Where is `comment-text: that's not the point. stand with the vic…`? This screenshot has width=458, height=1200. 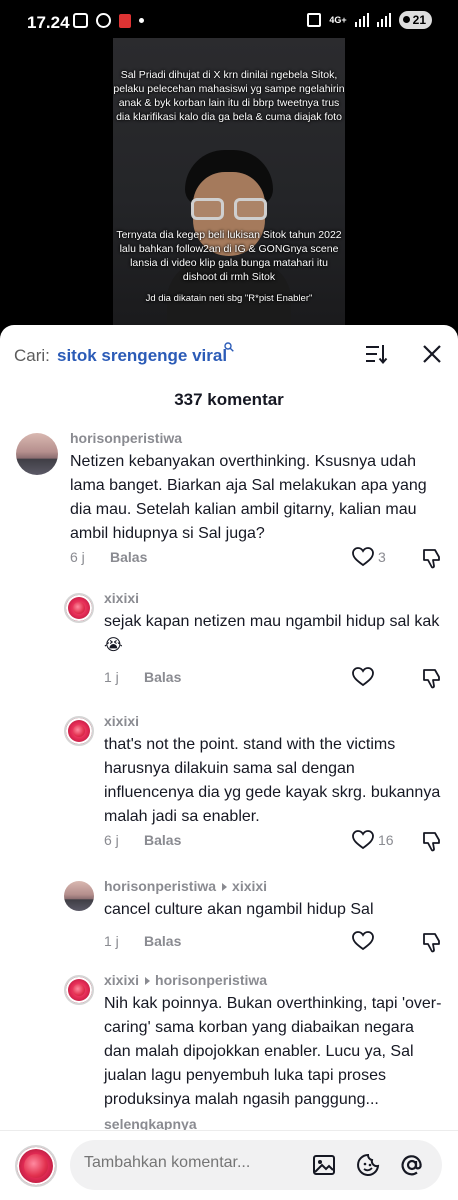 comment-text: that's not the point. stand with the vic… is located at coordinates (272, 780).